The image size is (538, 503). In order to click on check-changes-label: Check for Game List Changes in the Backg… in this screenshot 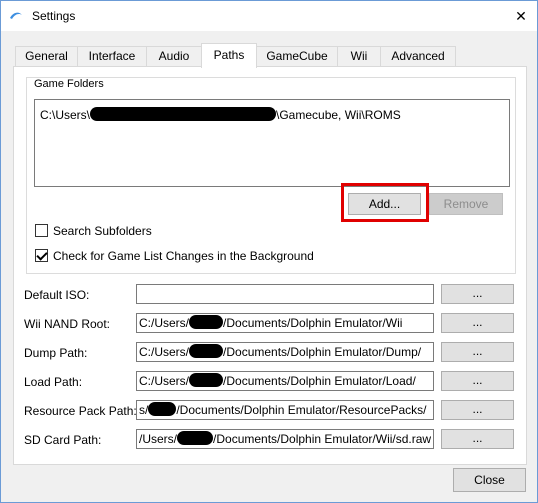, I will do `click(183, 256)`.